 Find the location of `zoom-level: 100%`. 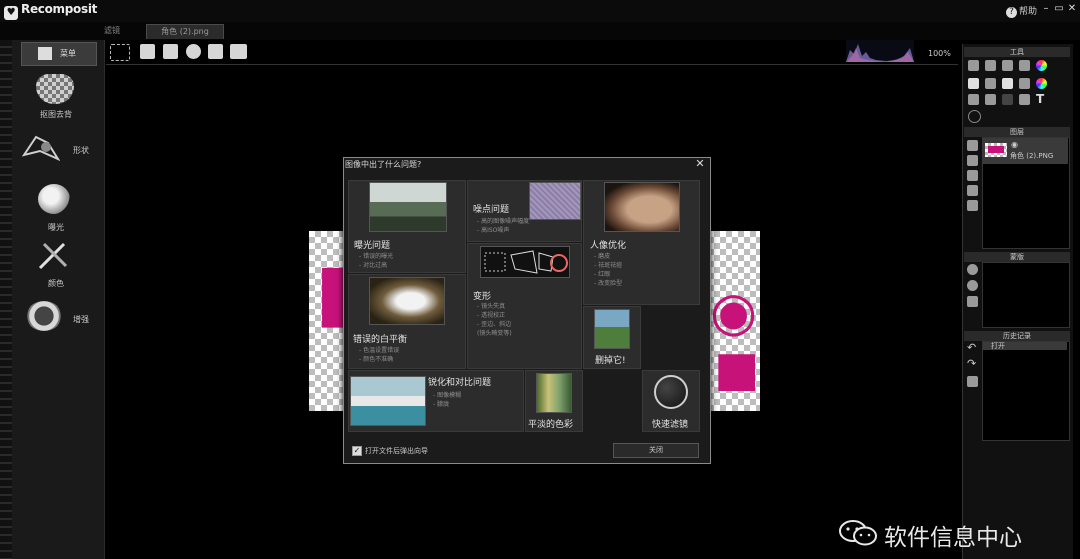

zoom-level: 100% is located at coordinates (939, 53).